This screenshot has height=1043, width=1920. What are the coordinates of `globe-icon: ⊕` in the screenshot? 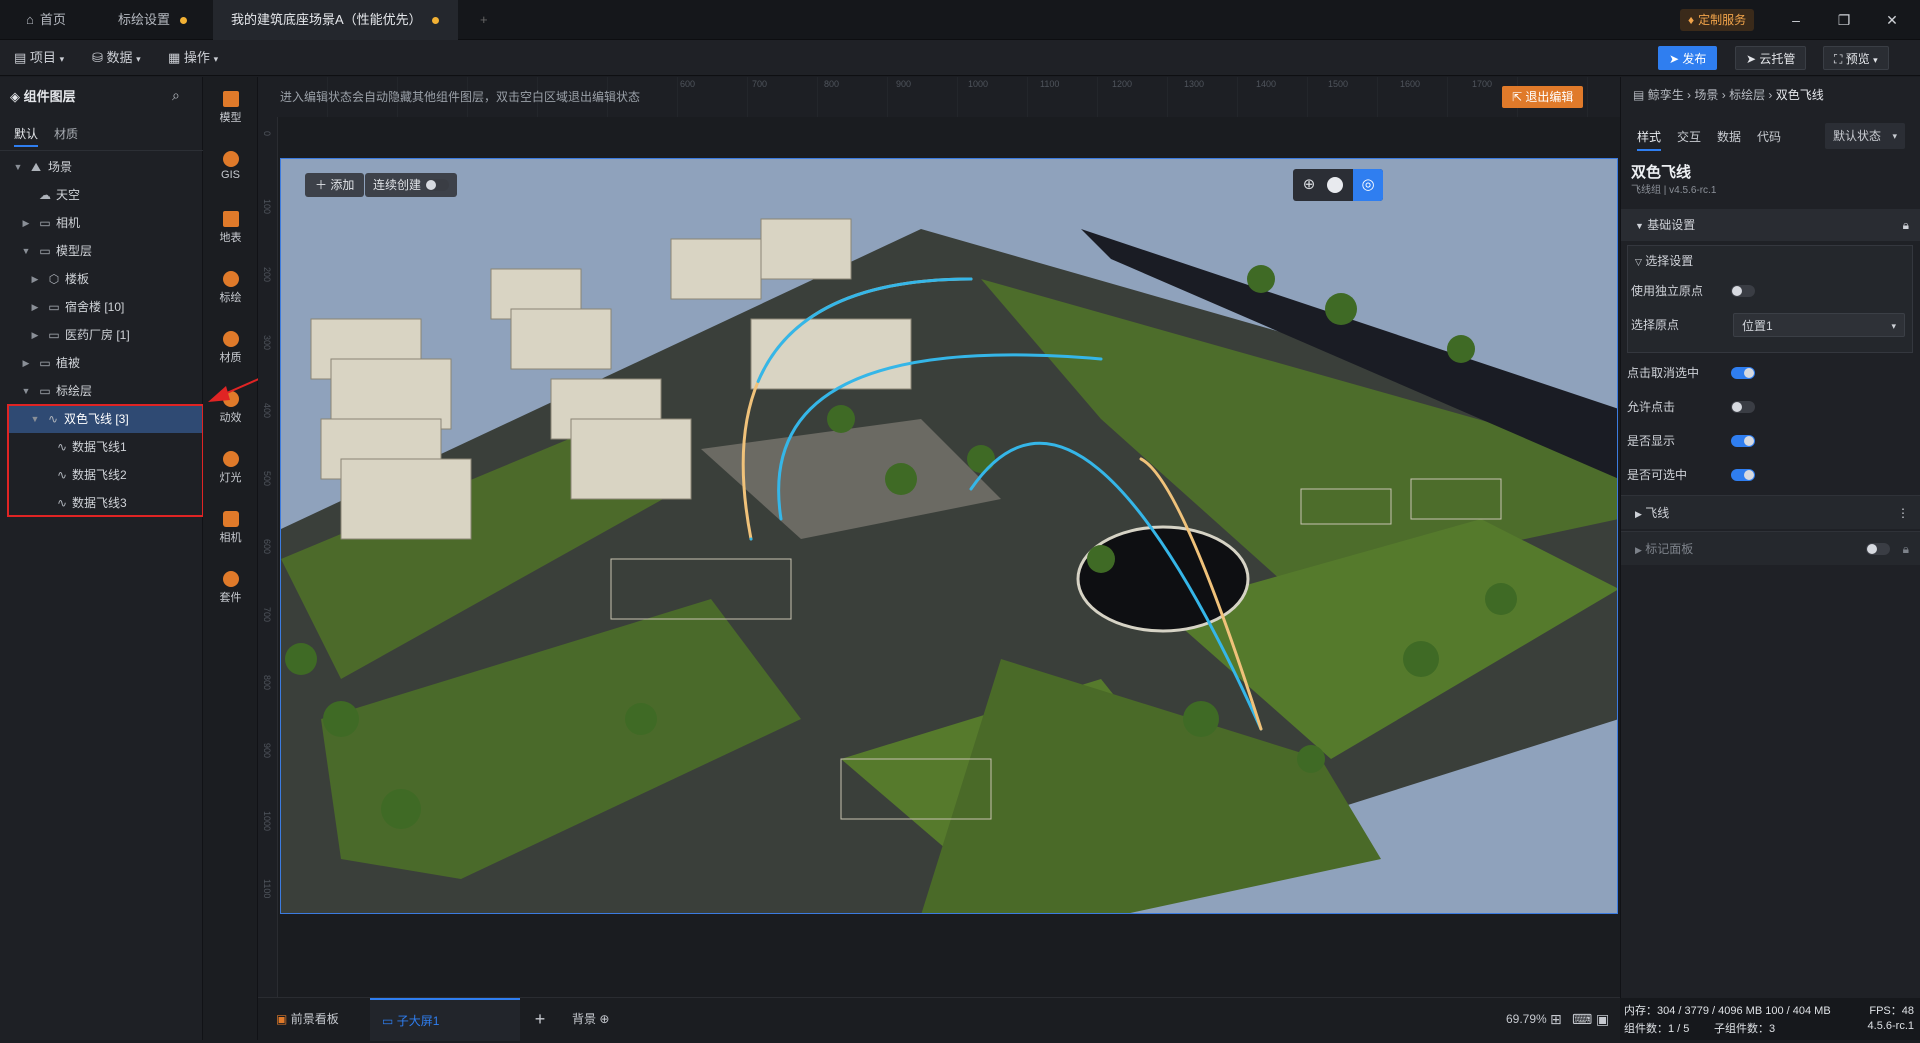 It's located at (1309, 185).